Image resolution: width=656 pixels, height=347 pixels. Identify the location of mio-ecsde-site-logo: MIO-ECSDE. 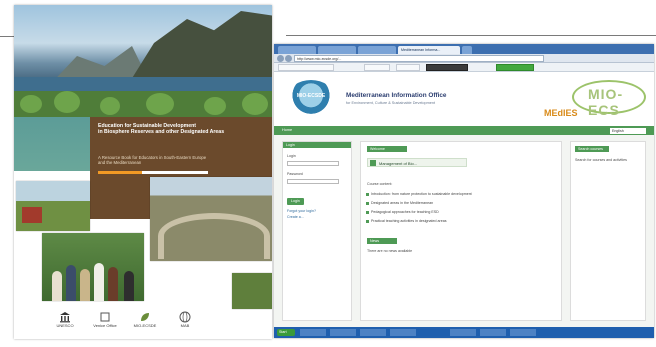
(311, 97).